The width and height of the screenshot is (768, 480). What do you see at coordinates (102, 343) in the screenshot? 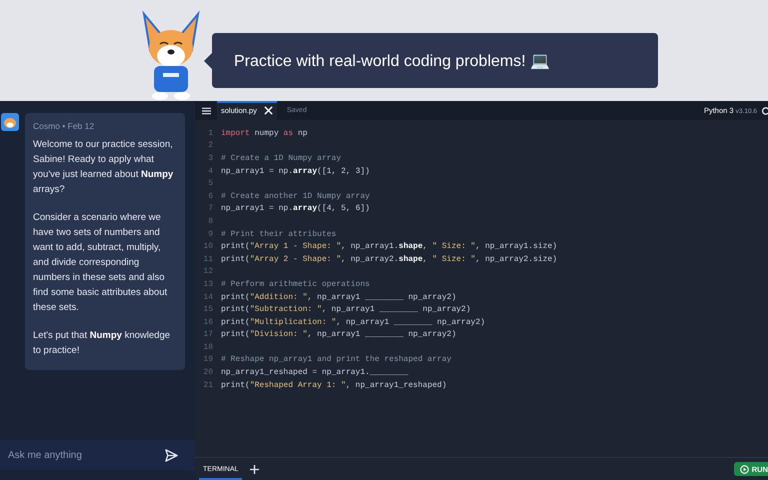
I see `message-paragraph: Let's put that Numpy knowledge to practice!` at bounding box center [102, 343].